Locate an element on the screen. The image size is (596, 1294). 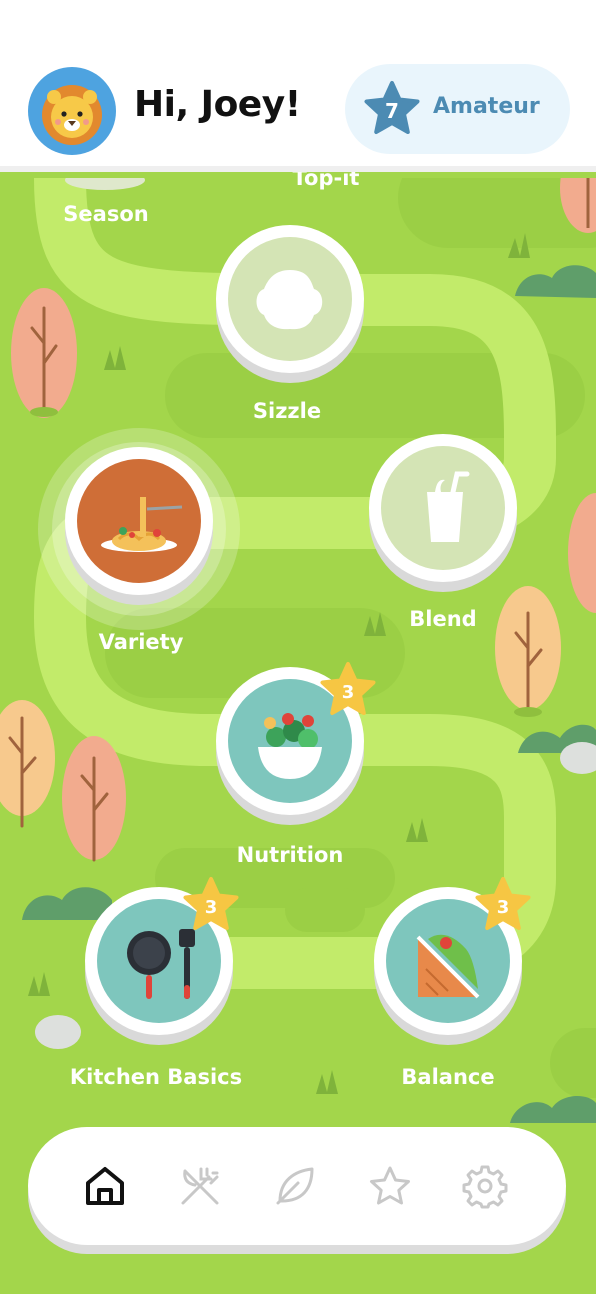
smoothie-cup-icon is located at coordinates (443, 508).